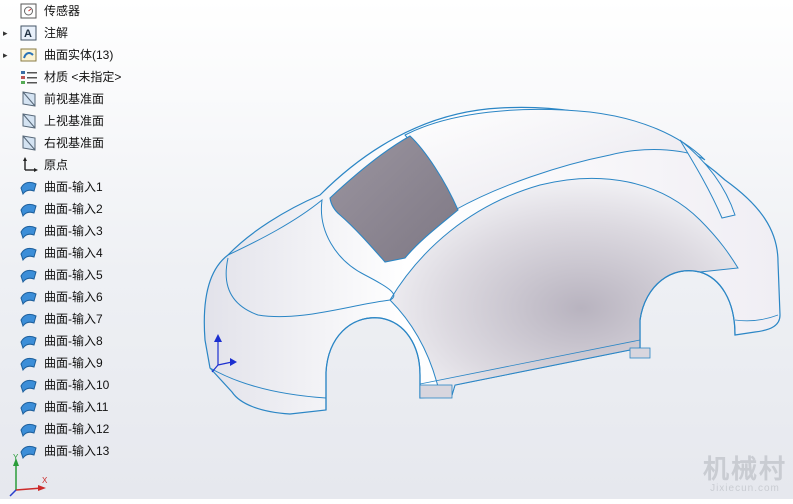 The image size is (793, 504). I want to click on reference-triad: Y X, so click(26, 475).